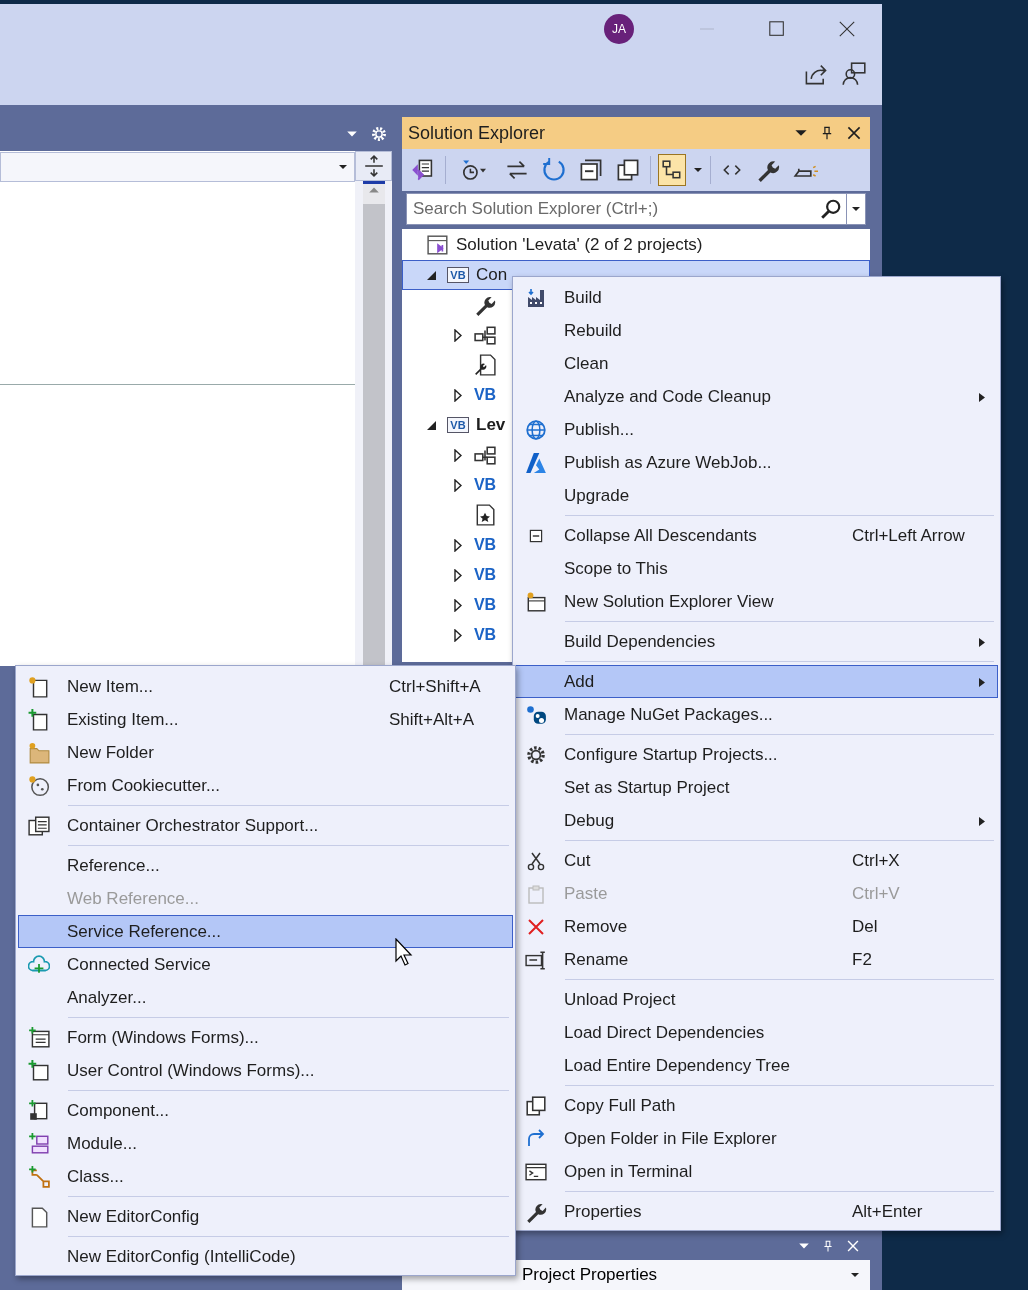 The height and width of the screenshot is (1290, 1028). Describe the element at coordinates (865, 926) in the screenshot. I see `shortcut-text: Del` at that location.